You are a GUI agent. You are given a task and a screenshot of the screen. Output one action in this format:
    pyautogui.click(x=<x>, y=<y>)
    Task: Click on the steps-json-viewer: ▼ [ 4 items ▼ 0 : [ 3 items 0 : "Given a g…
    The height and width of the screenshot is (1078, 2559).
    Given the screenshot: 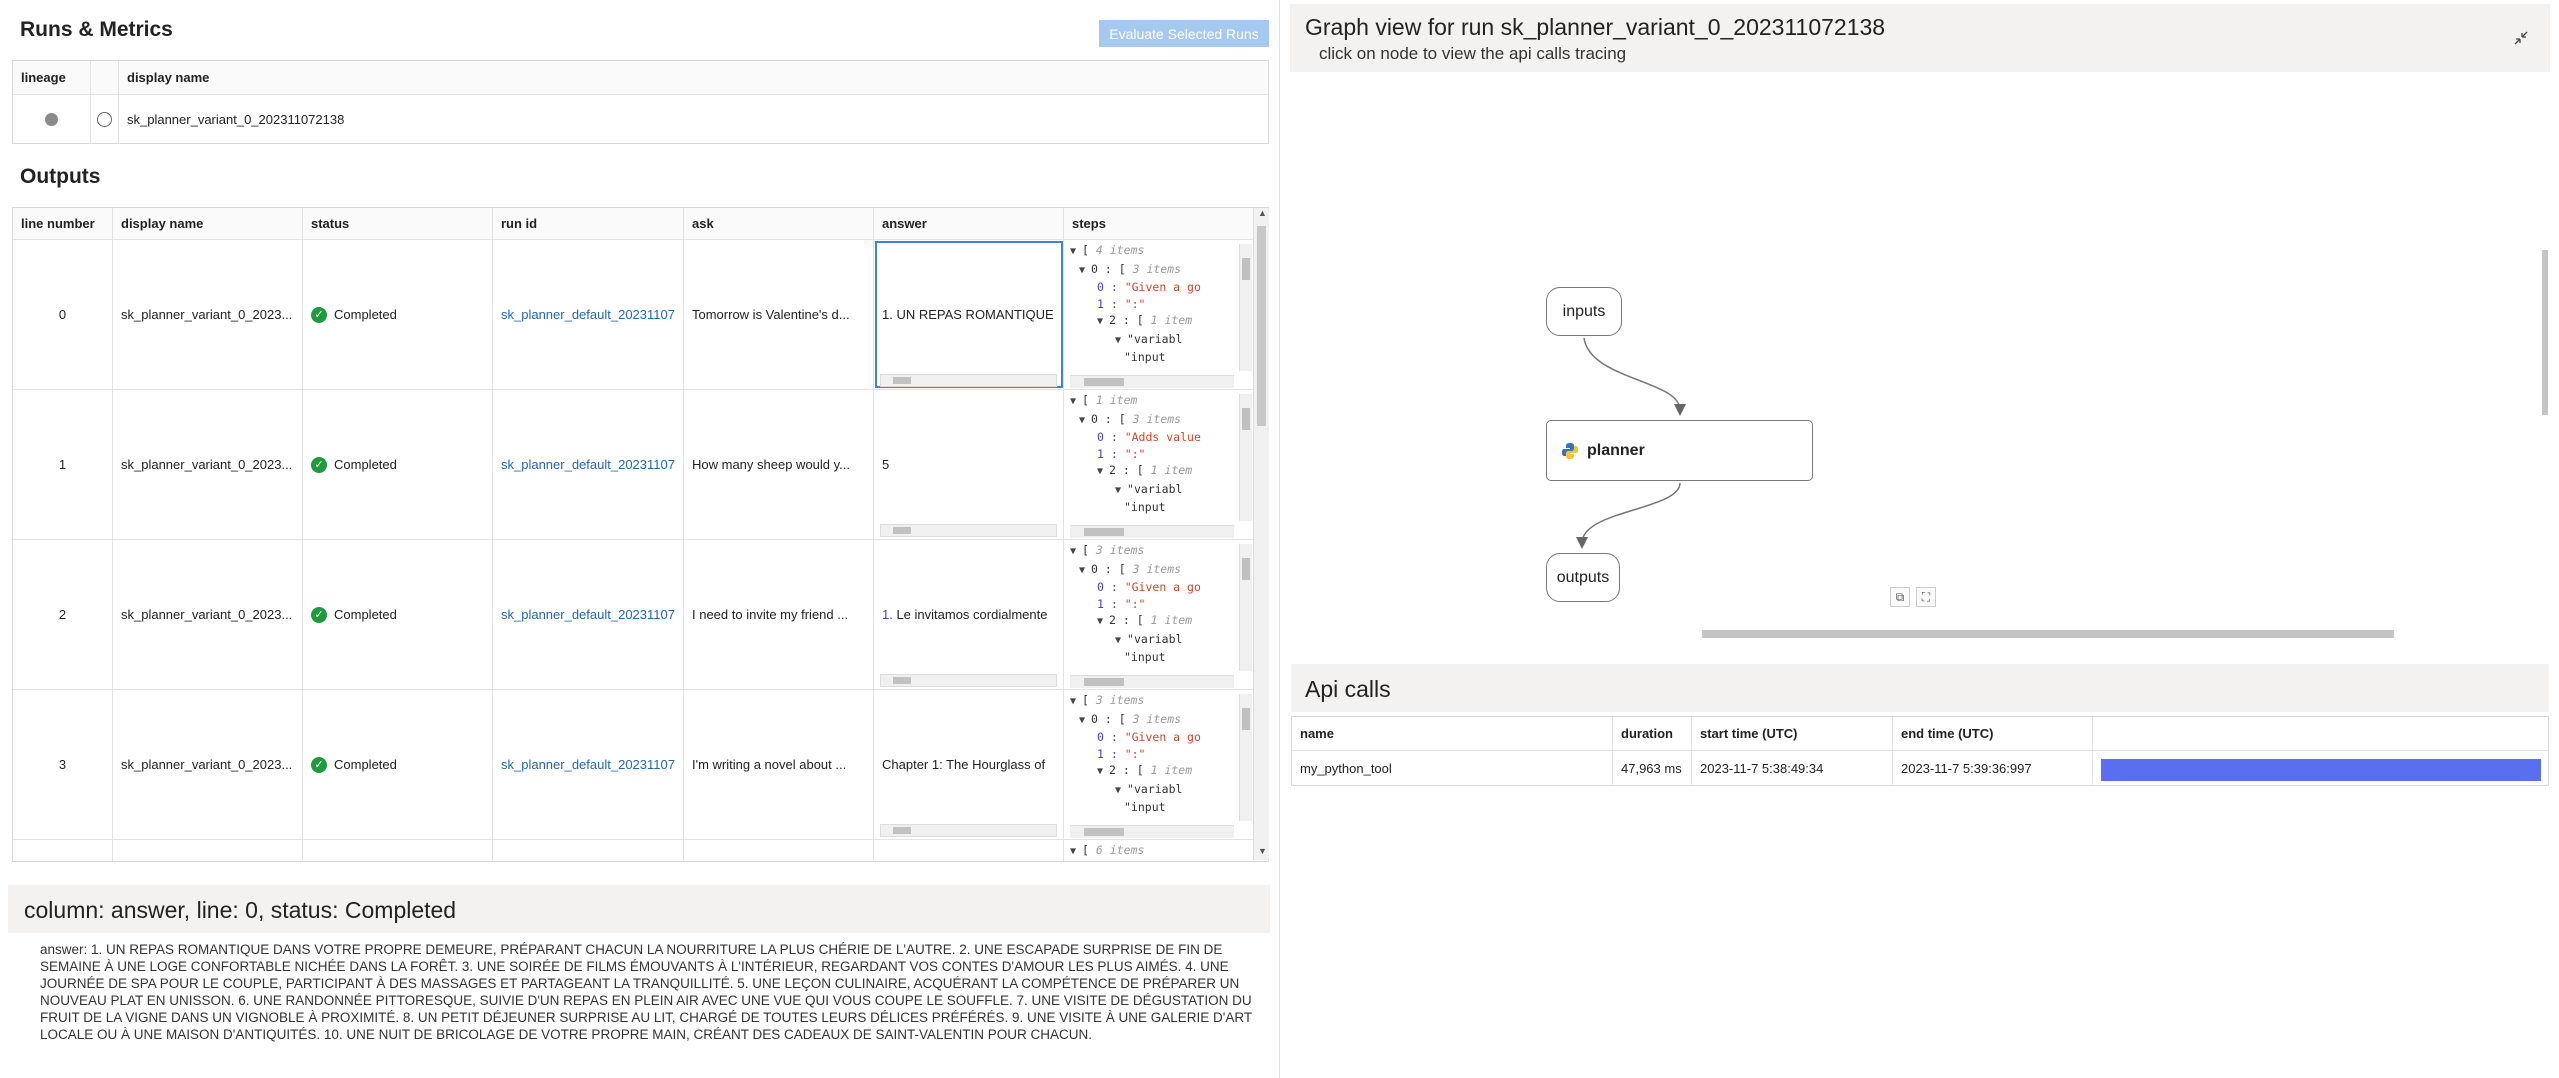 What is the action you would take?
    pyautogui.click(x=1150, y=307)
    